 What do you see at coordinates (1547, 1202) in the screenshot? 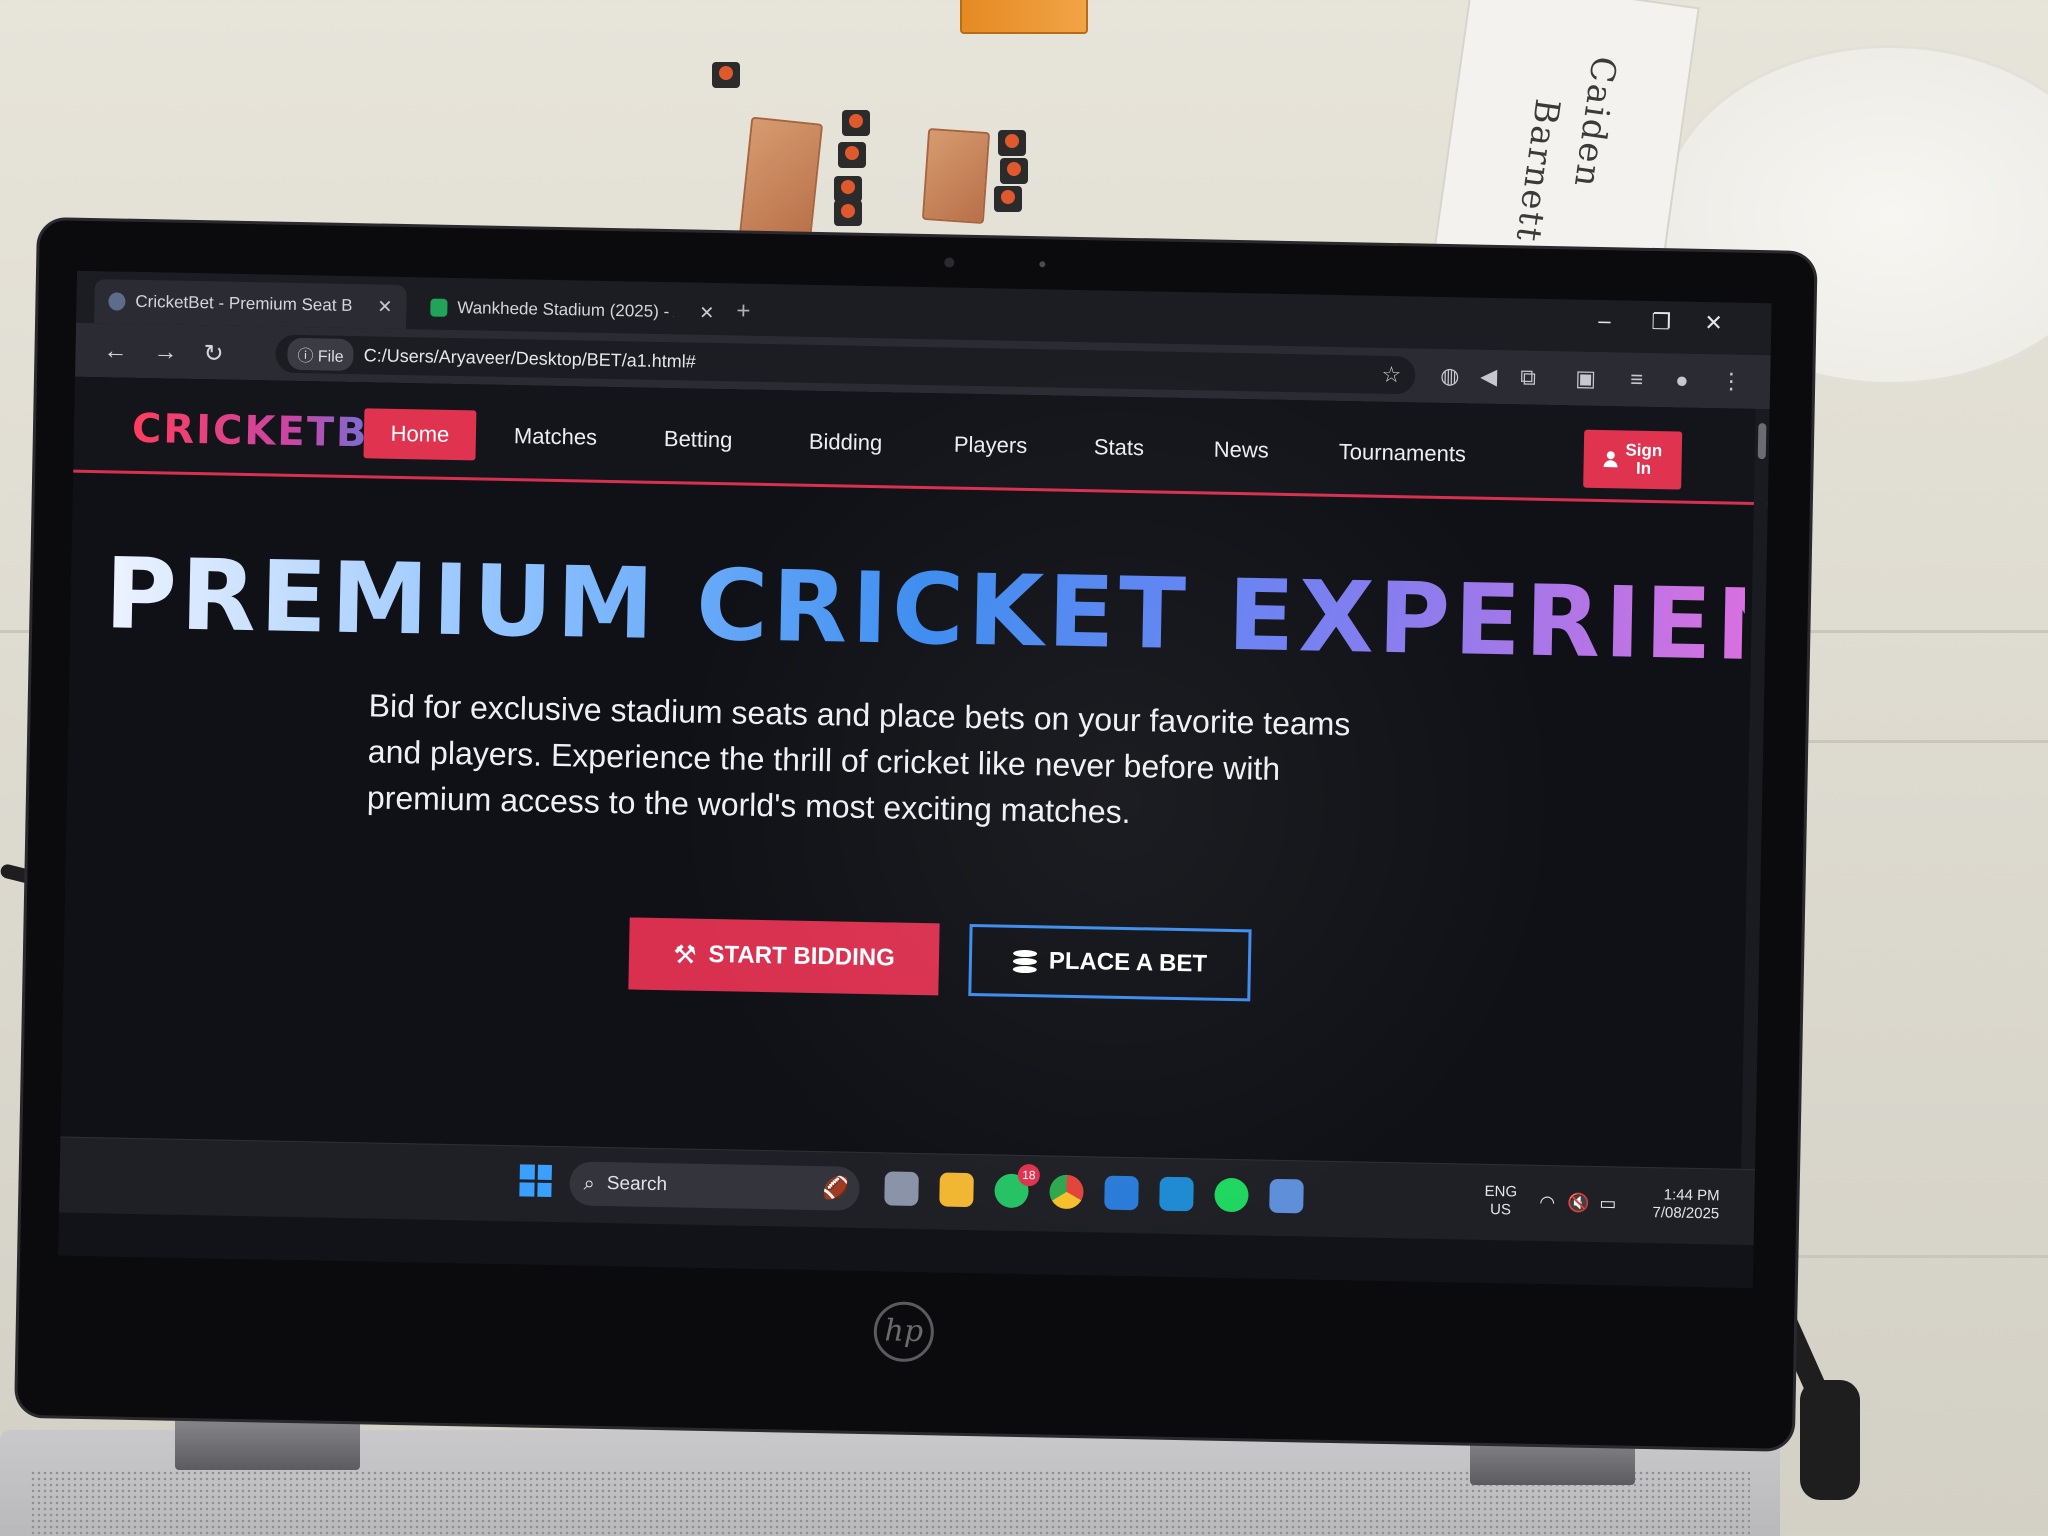
I see `wifi-icon: ◠` at bounding box center [1547, 1202].